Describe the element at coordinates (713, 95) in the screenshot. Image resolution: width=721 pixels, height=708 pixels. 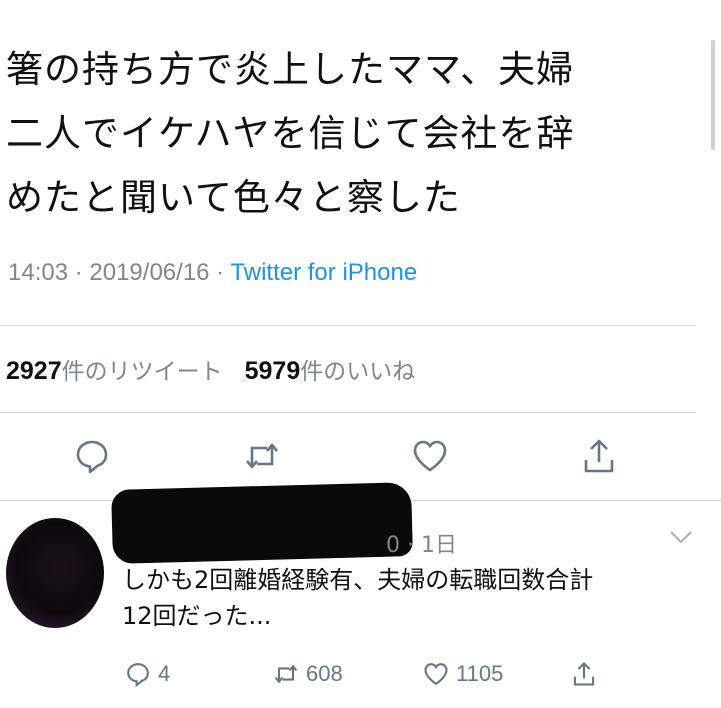
I see `scrollbar` at that location.